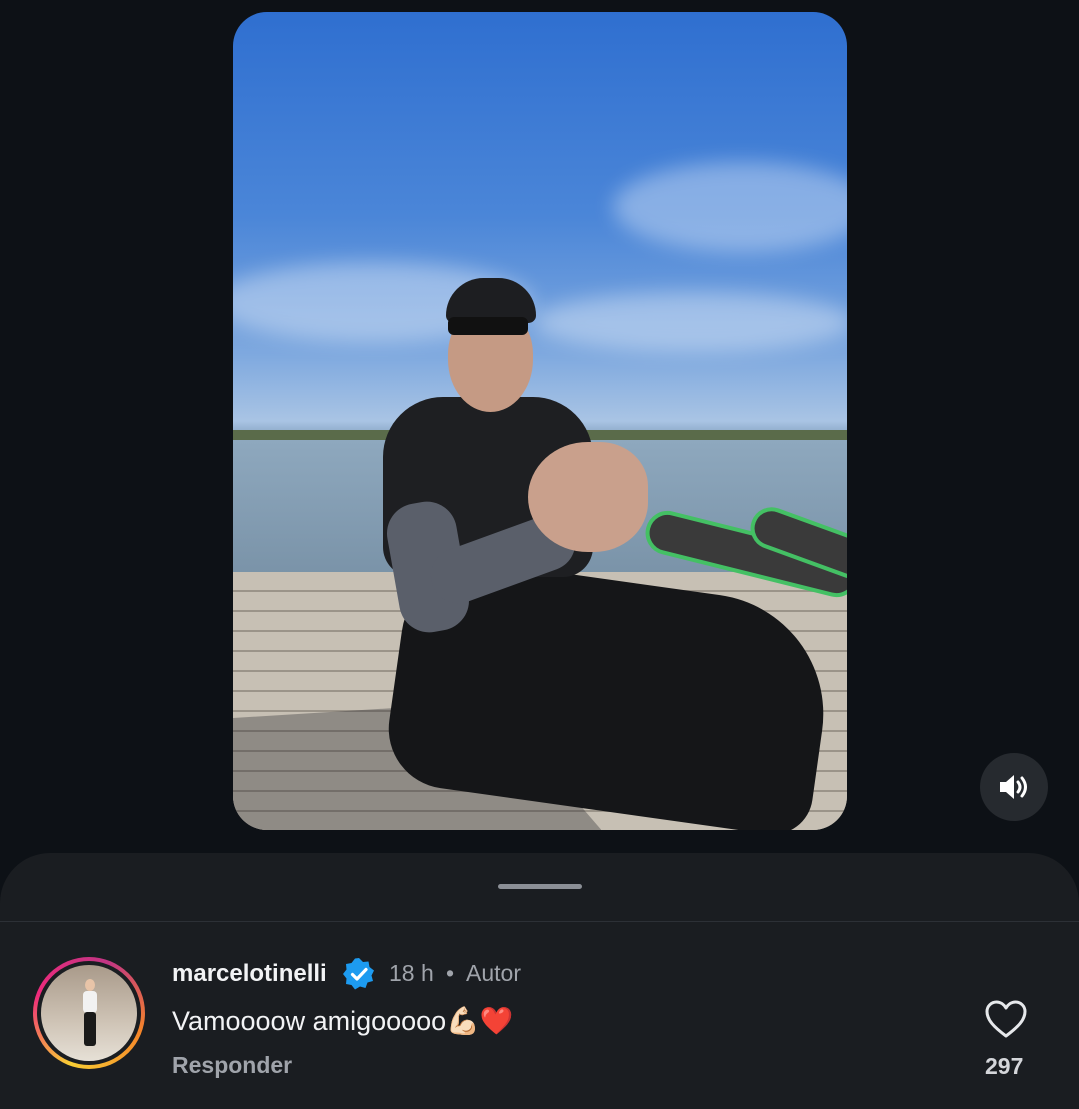 This screenshot has width=1079, height=1109. What do you see at coordinates (1006, 1019) in the screenshot?
I see `heart-outline-icon` at bounding box center [1006, 1019].